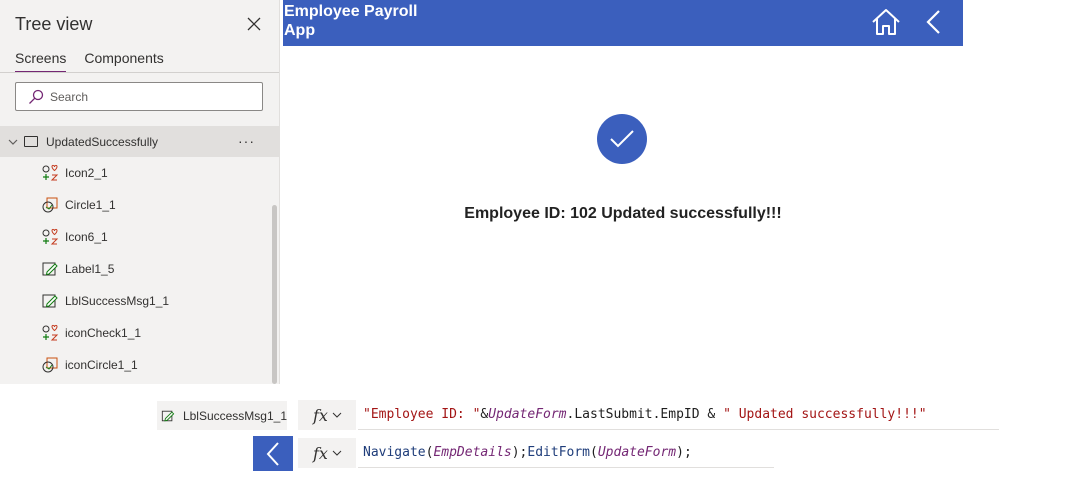 The width and height of the screenshot is (1086, 501). I want to click on selected-control: LblSuccessMsg1_1, so click(222, 415).